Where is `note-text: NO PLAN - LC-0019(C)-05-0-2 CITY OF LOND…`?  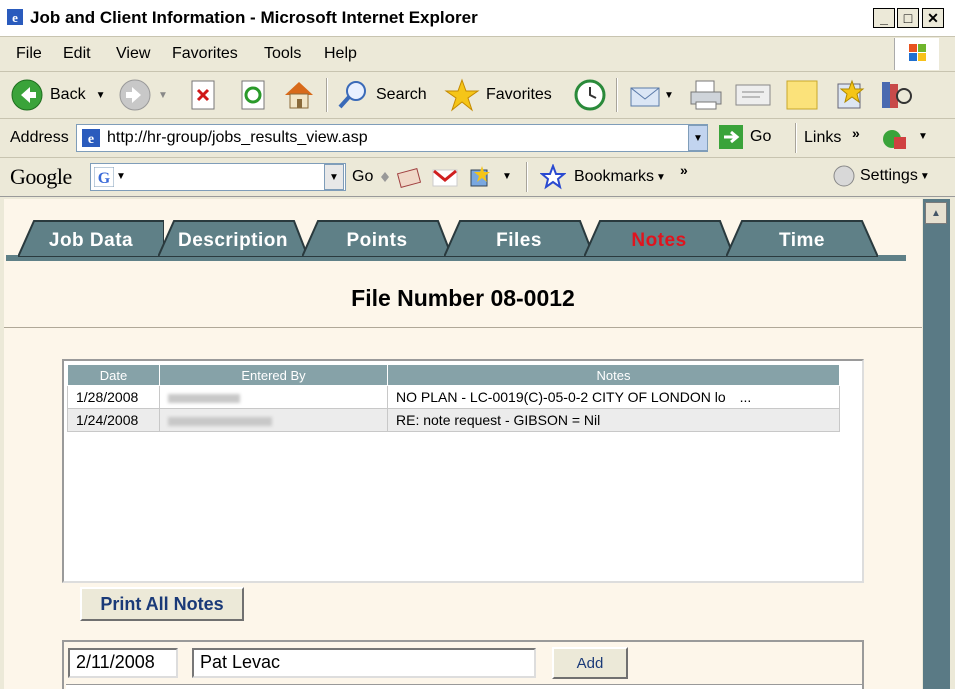 note-text: NO PLAN - LC-0019(C)-05-0-2 CITY OF LOND… is located at coordinates (613, 397).